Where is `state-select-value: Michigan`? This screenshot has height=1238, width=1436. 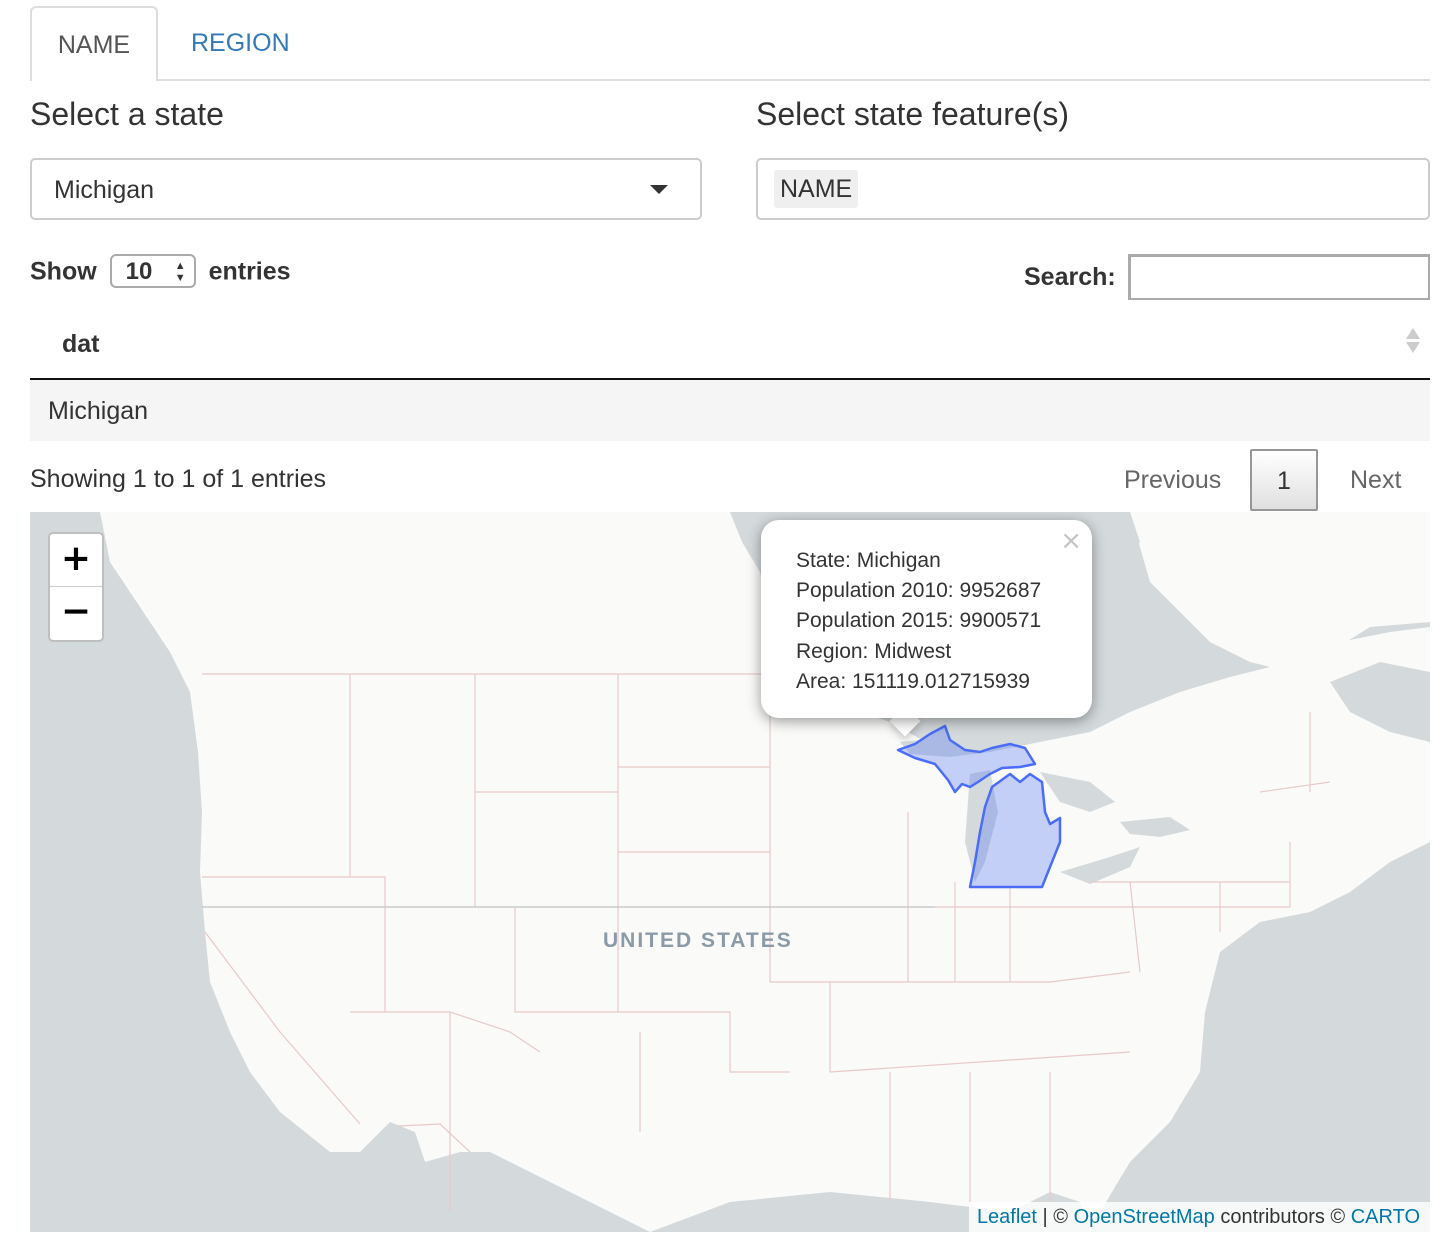 state-select-value: Michigan is located at coordinates (104, 190).